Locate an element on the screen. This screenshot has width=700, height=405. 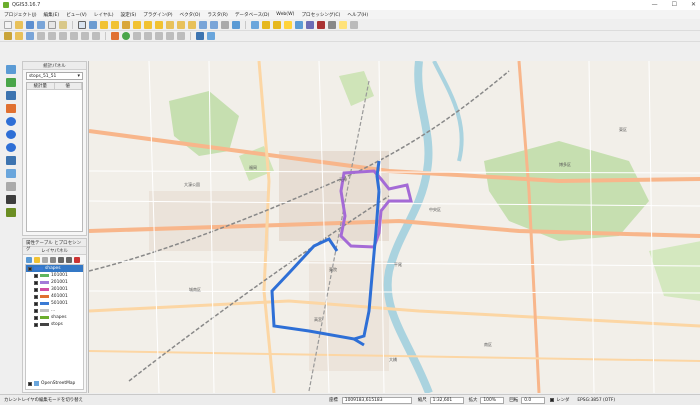
magnifier-field: 100% is located at coordinates (492, 400).